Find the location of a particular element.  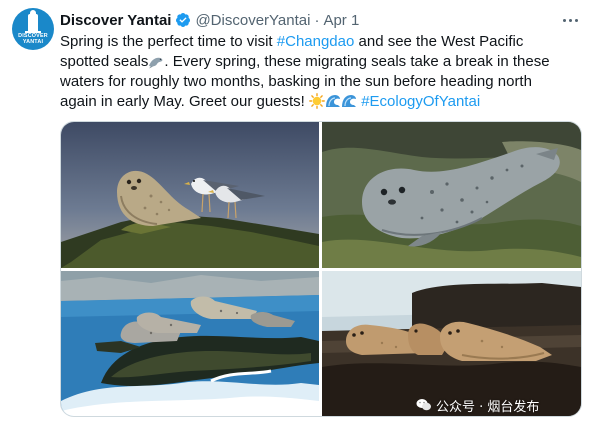

avatar-text-line2: YANTAI is located at coordinates (33, 42).